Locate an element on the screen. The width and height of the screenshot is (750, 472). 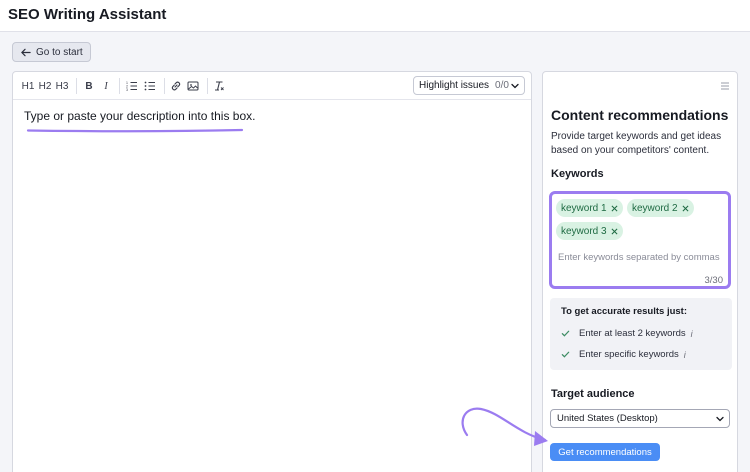
go-to-start-button: Go to start is located at coordinates (51, 52).